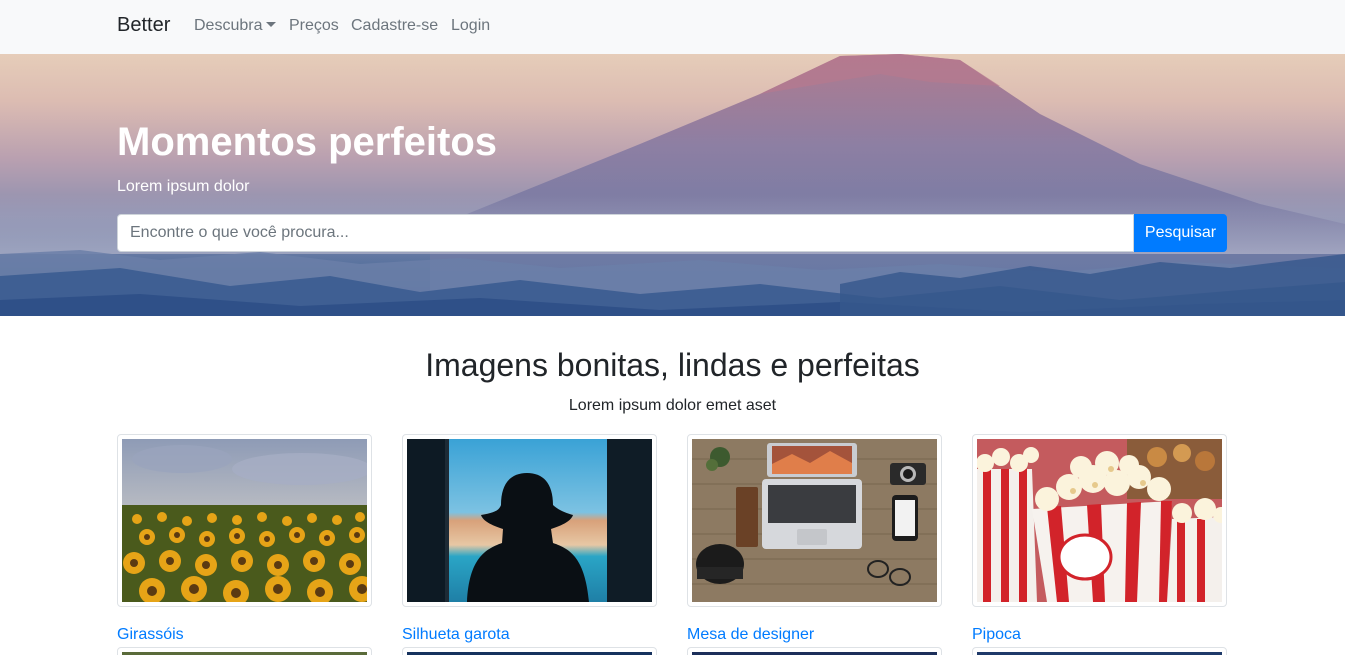 This screenshot has width=1345, height=655. I want to click on caption-designer-desk-link: Mesa de designer, so click(750, 635).